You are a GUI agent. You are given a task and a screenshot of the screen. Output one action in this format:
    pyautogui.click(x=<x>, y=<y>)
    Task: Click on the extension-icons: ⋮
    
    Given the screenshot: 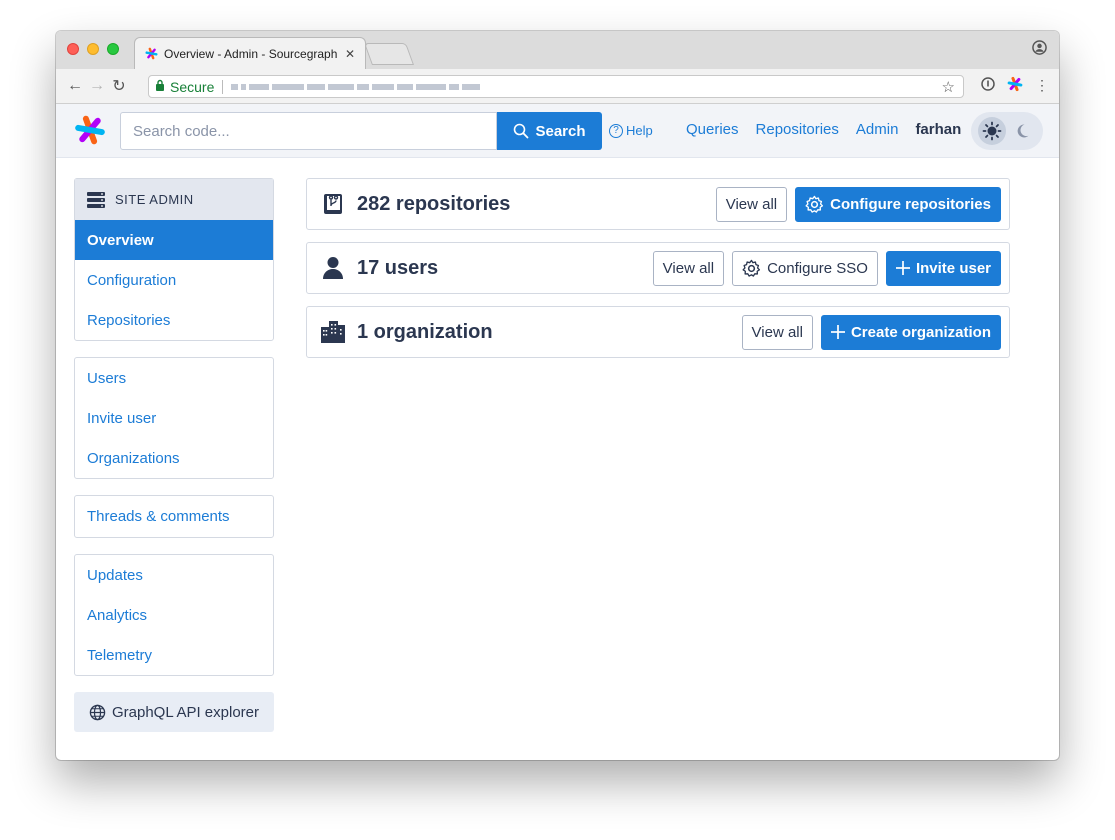 What is the action you would take?
    pyautogui.click(x=1015, y=85)
    